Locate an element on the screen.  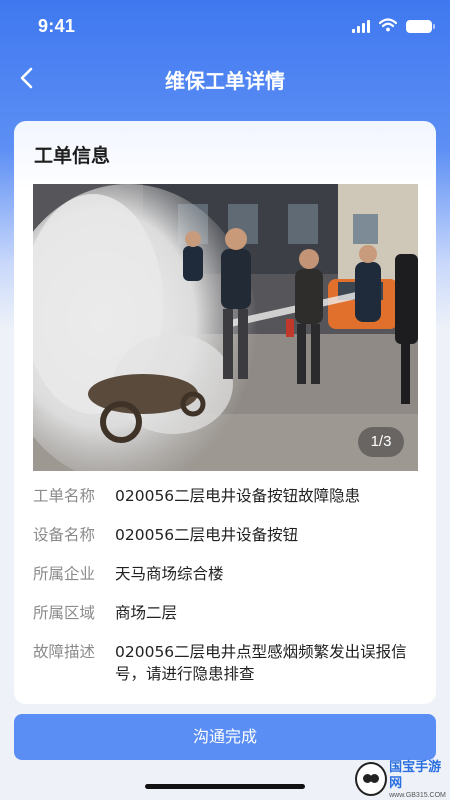
panda-logo-icon is located at coordinates (371, 779).